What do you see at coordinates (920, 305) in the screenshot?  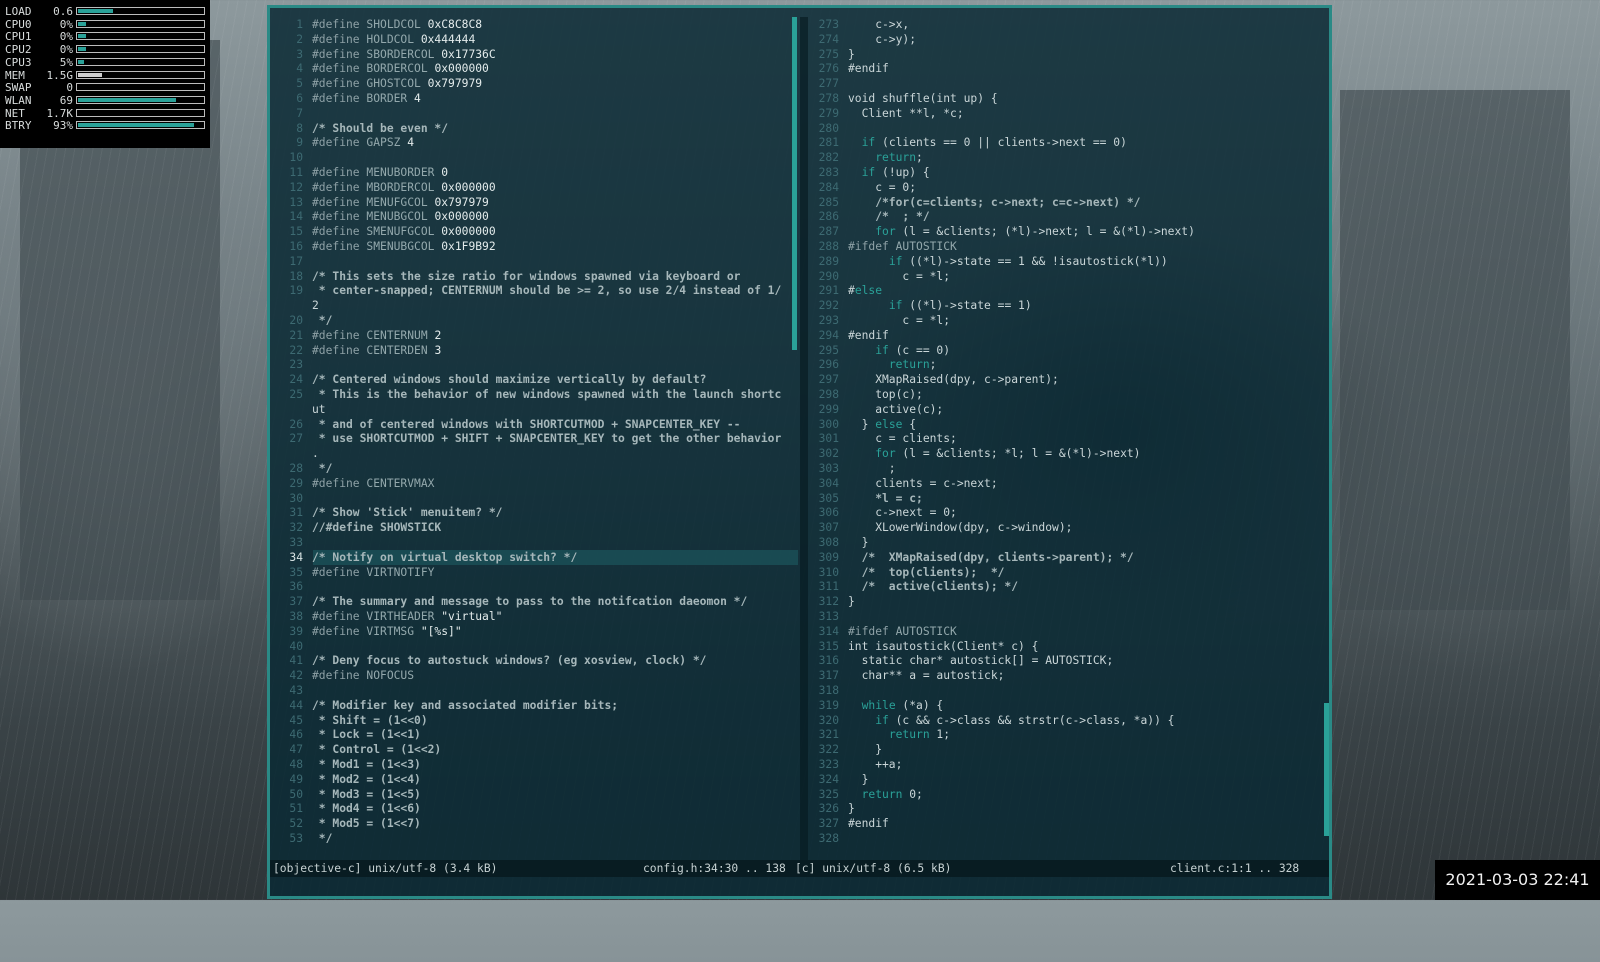 I see `right-code-line: 292 if ((*l)->state == 1)` at bounding box center [920, 305].